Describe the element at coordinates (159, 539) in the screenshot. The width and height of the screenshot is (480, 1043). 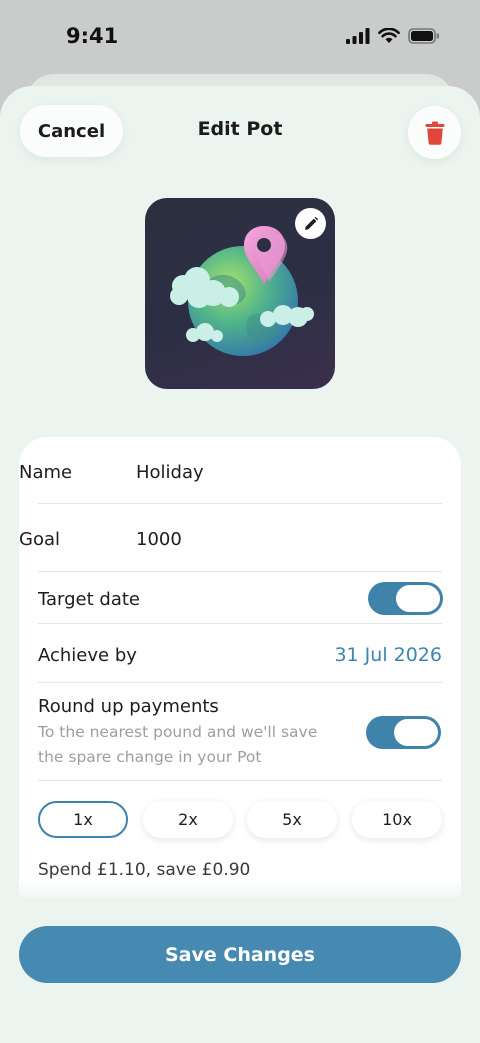
I see `goal-field: 1000` at that location.